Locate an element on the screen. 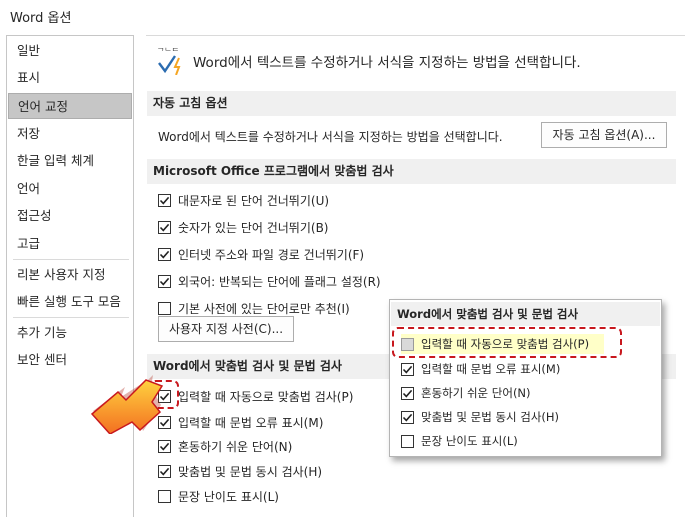 The width and height of the screenshot is (685, 517). window-title: Word 옵션 is located at coordinates (41, 18).